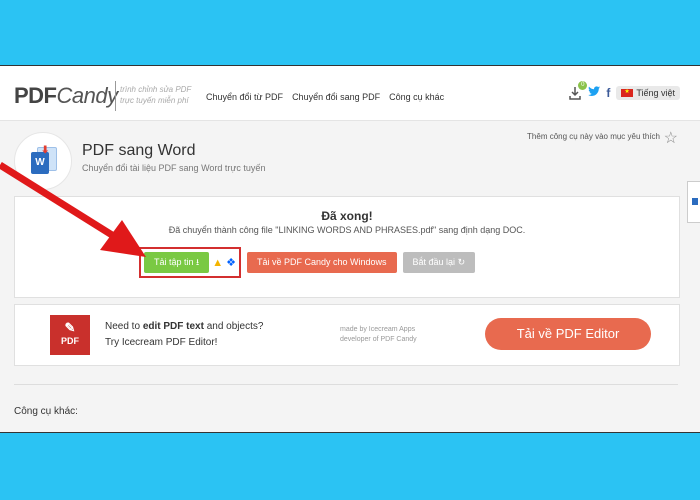  Describe the element at coordinates (87, 95) in the screenshot. I see `logo-candy: Candy` at that location.